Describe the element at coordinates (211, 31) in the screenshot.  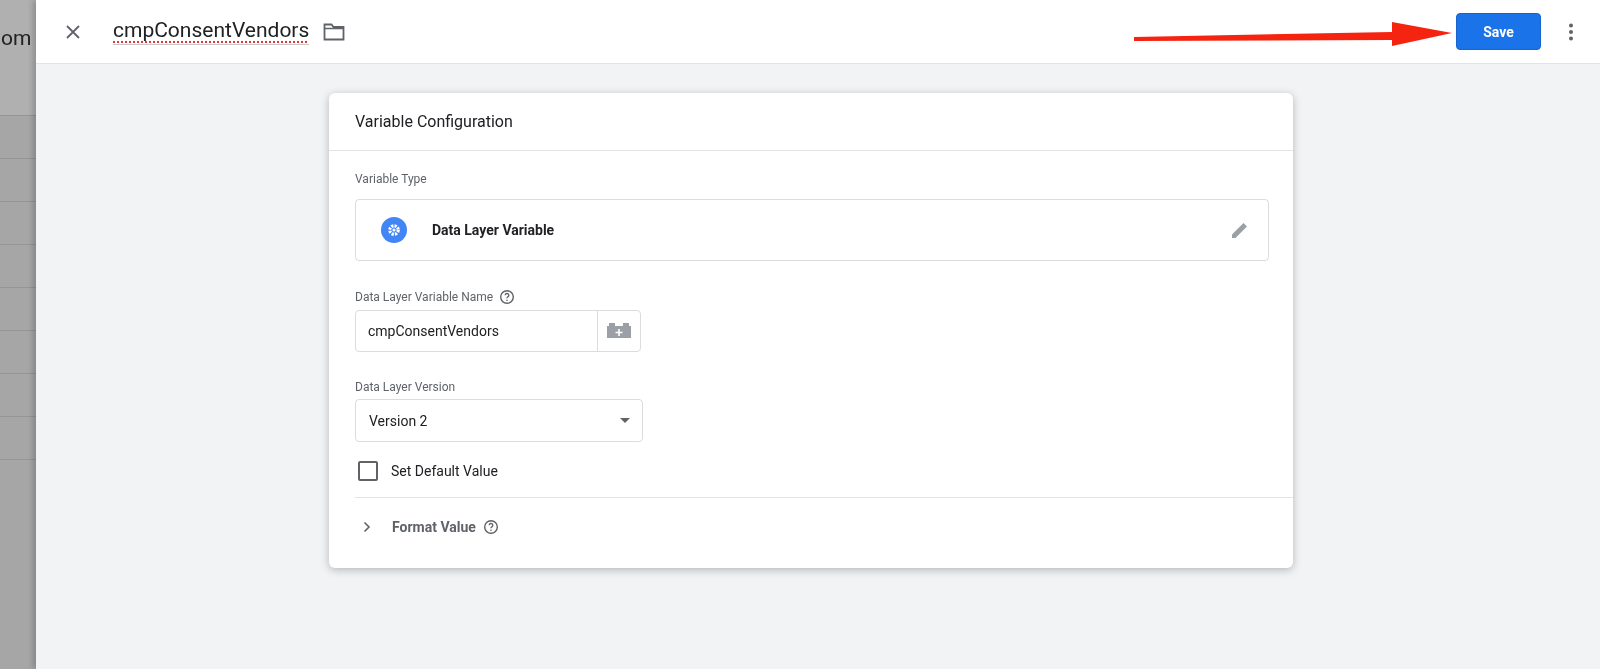
I see `variable-name-title: cmpConsentVendors` at that location.